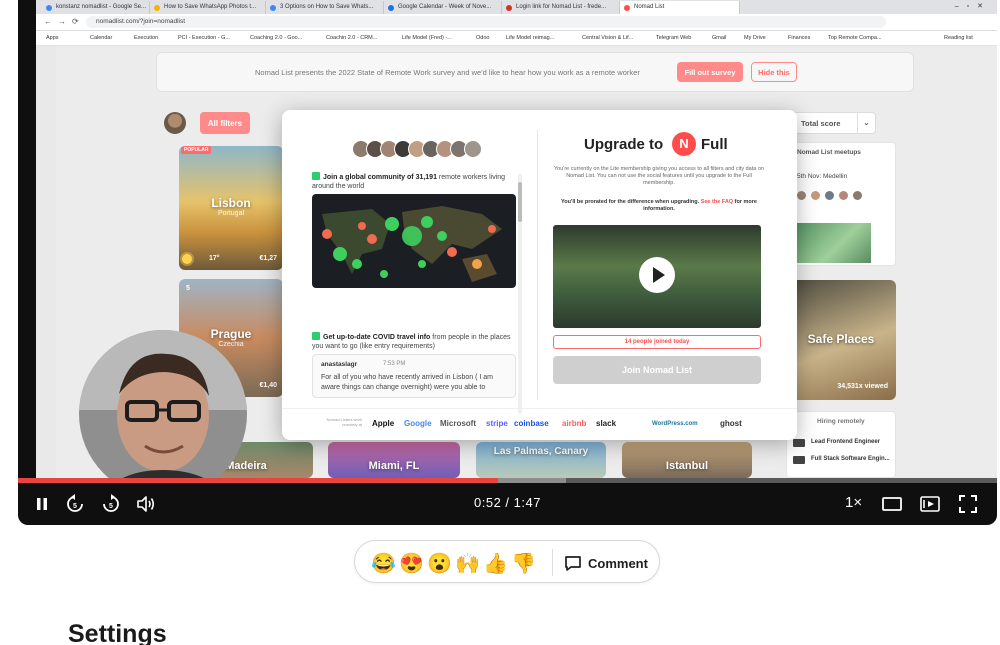 The height and width of the screenshot is (645, 1000). What do you see at coordinates (853, 502) in the screenshot?
I see `playback-speed-button: 1×` at bounding box center [853, 502].